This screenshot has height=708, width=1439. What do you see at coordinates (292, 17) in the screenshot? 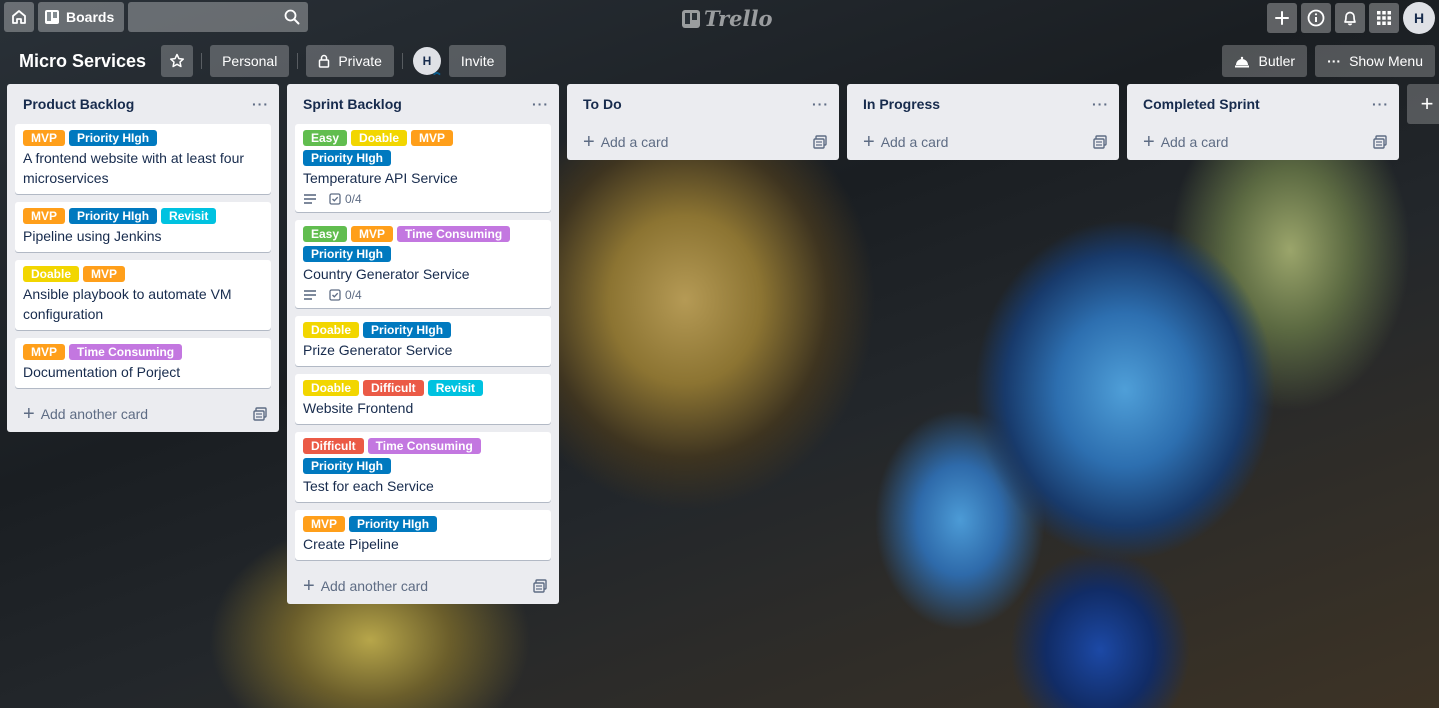
I see `search-icon` at bounding box center [292, 17].